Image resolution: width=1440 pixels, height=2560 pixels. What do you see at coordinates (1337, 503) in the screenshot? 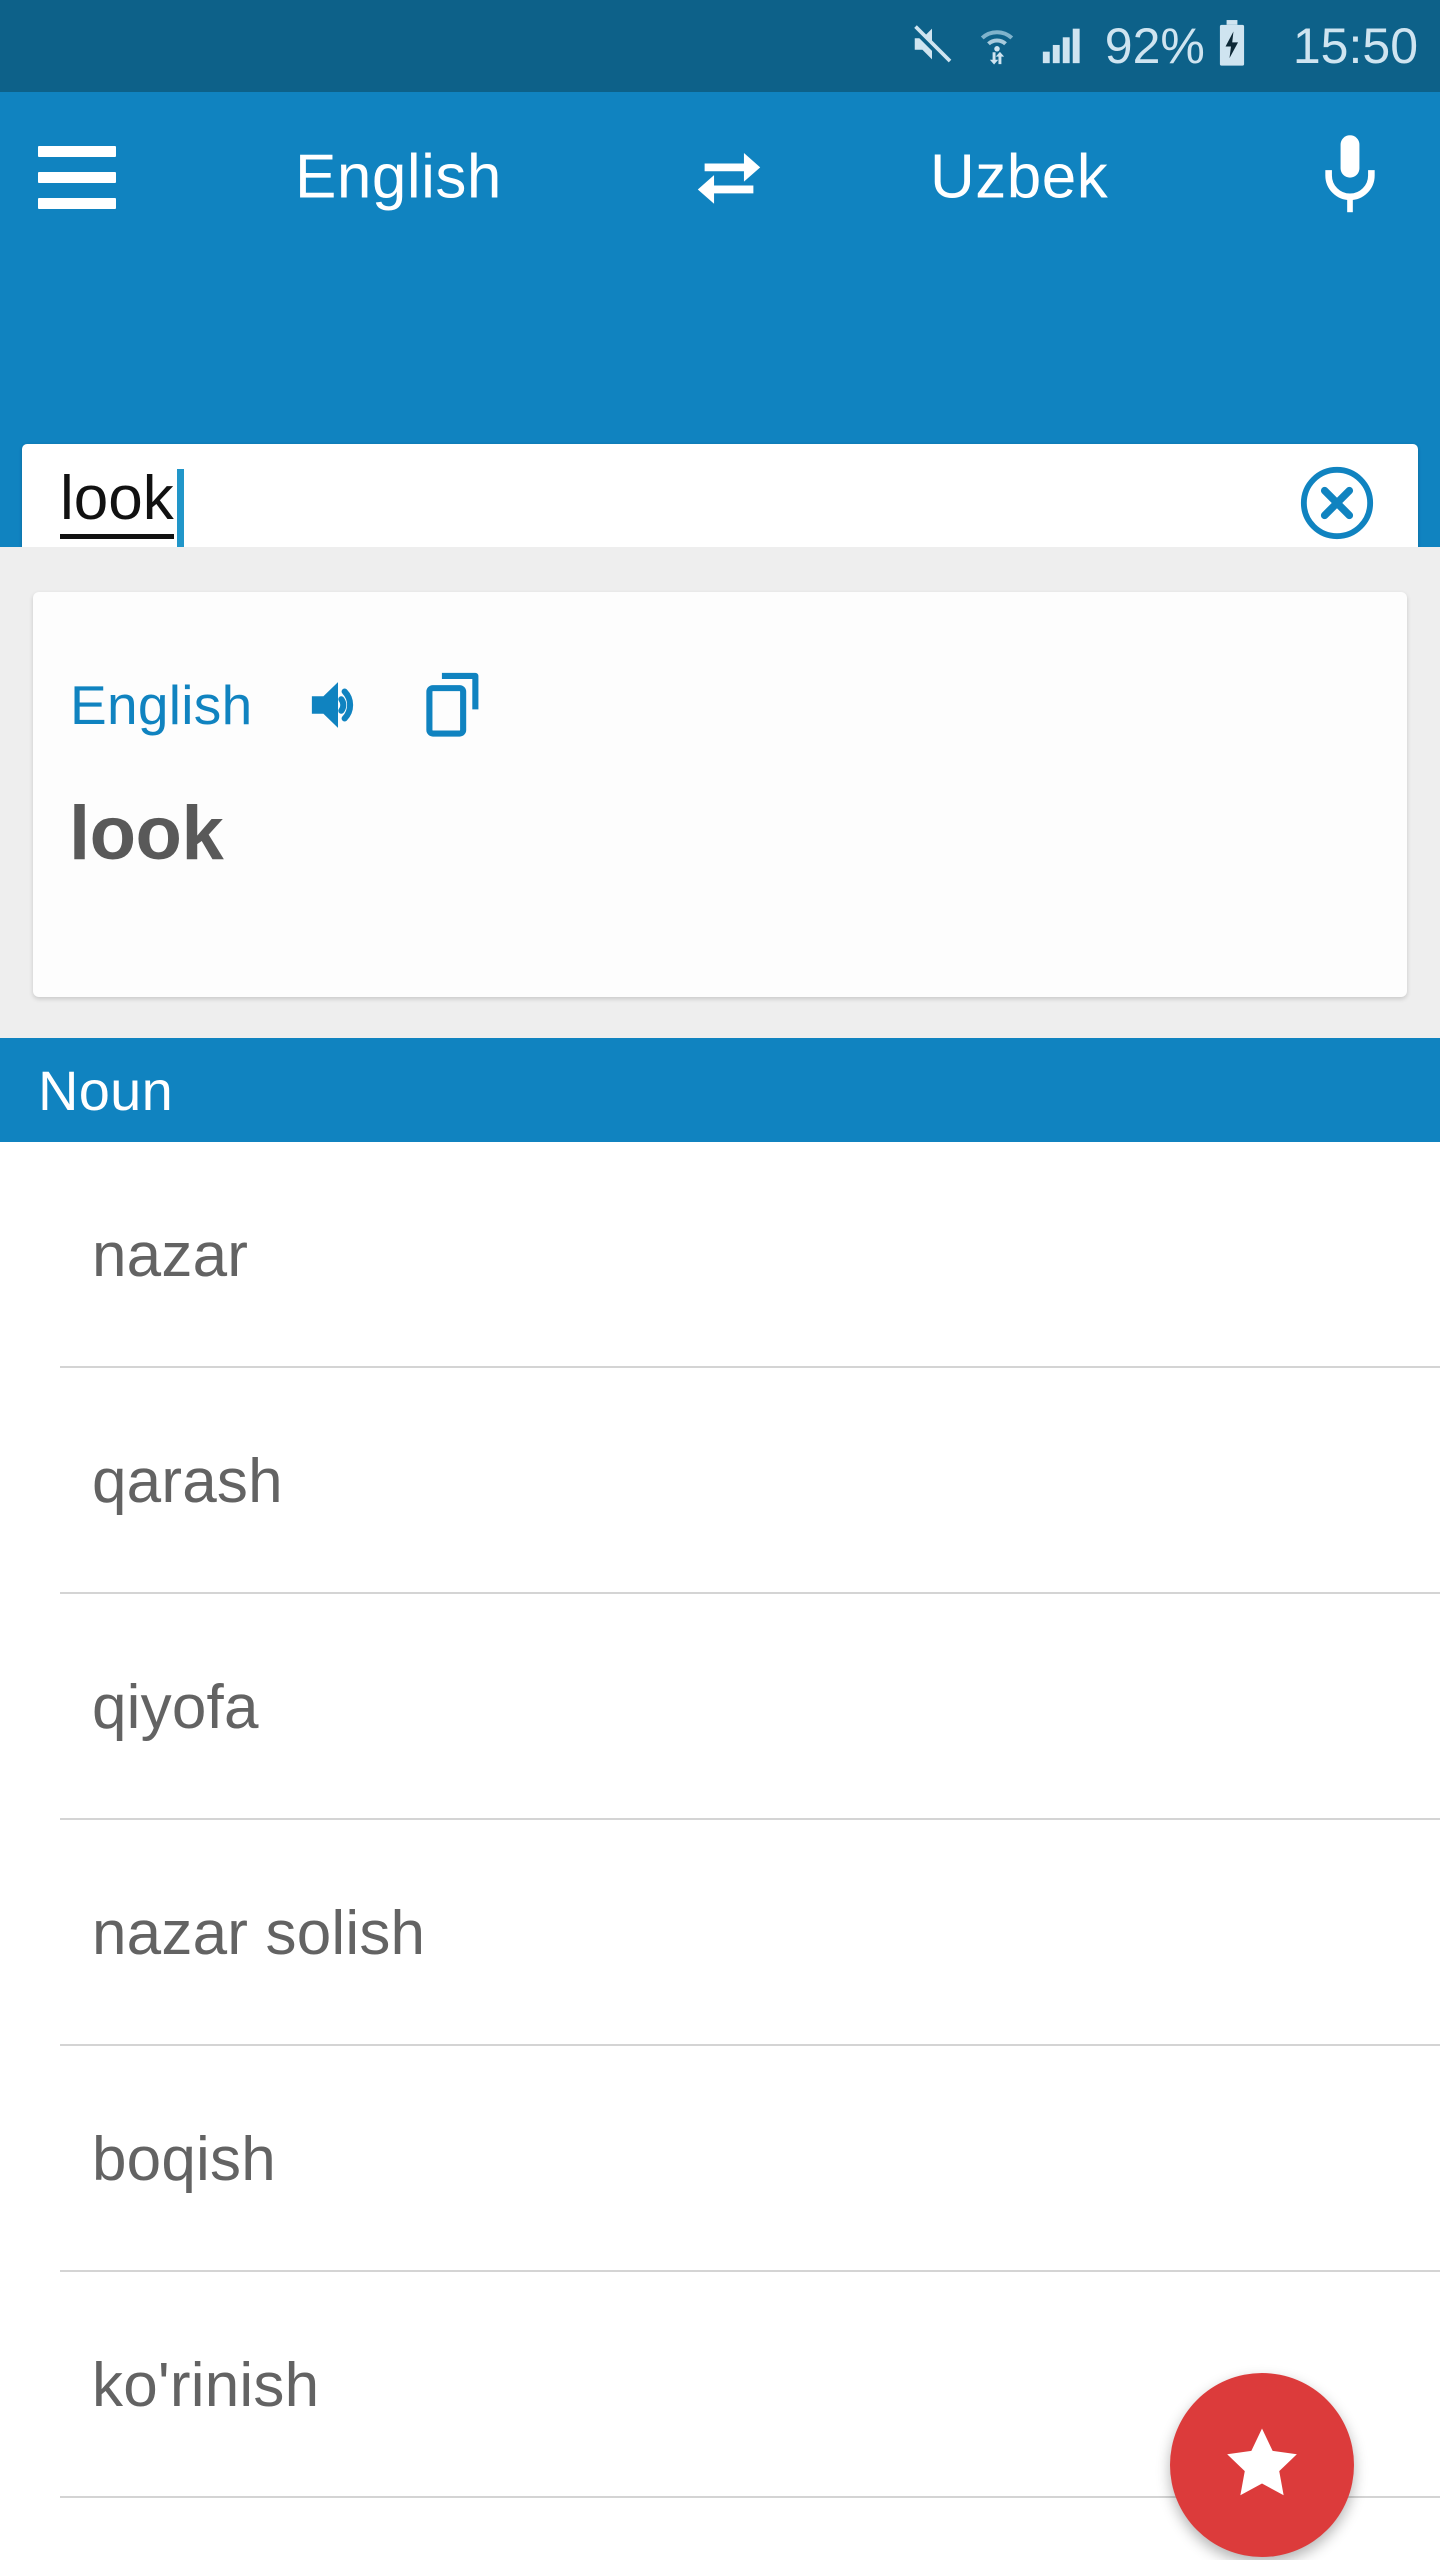
I see `clear-circle-icon` at bounding box center [1337, 503].